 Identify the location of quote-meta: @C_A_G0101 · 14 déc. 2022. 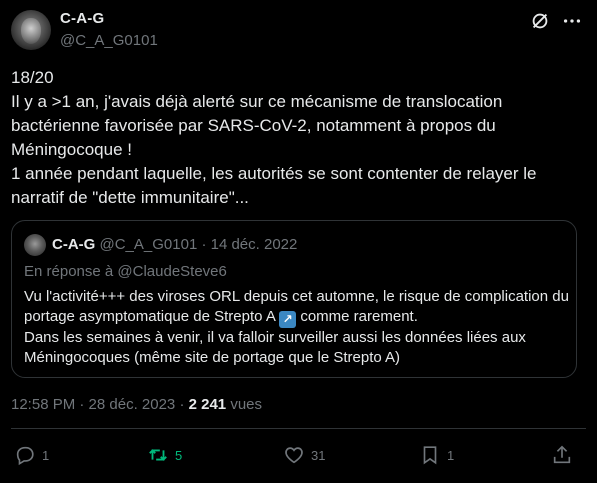
(198, 244).